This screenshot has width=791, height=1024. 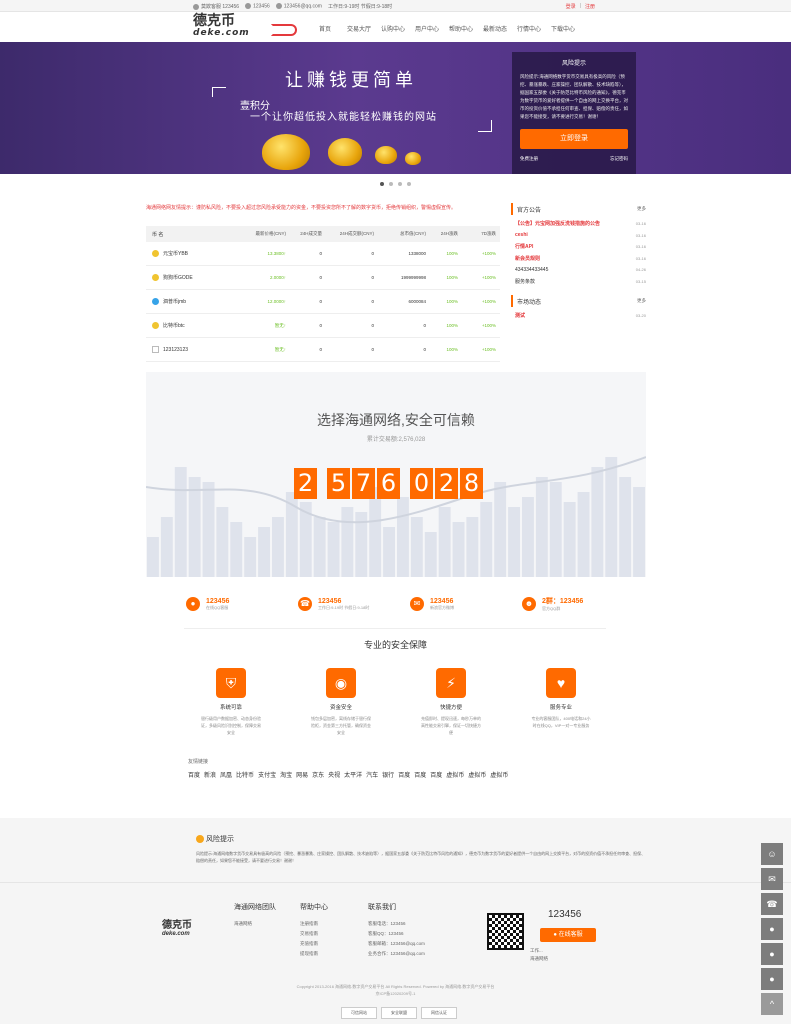 What do you see at coordinates (177, 929) in the screenshot?
I see `footer-logo: 德克币 deke.com` at bounding box center [177, 929].